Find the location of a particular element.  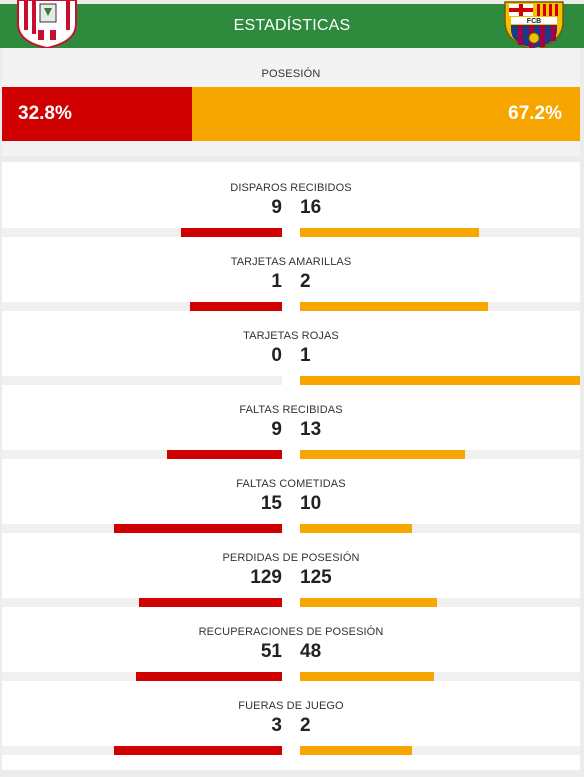

header-title: ESTADÍSTICAS is located at coordinates (292, 25).